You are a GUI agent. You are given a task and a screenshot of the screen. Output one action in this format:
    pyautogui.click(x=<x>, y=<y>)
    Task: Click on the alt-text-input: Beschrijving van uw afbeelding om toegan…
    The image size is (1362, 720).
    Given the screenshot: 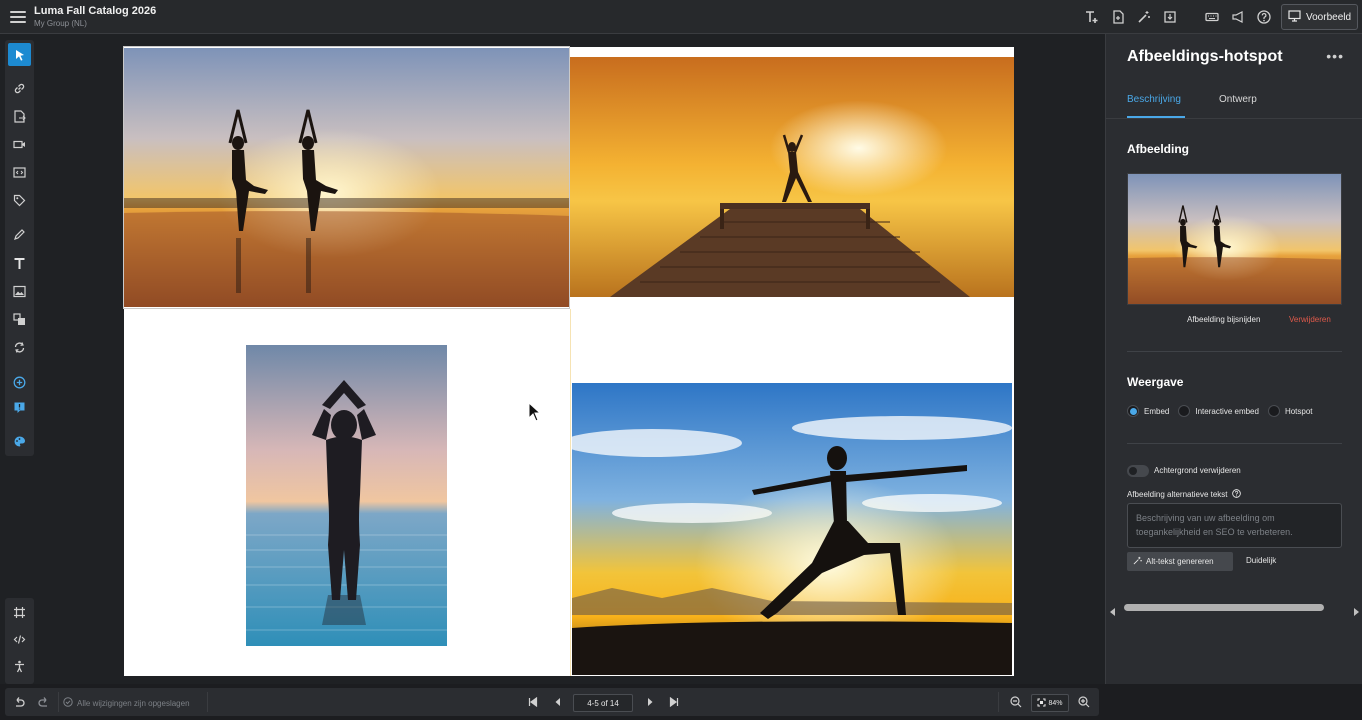 What is the action you would take?
    pyautogui.click(x=1234, y=525)
    